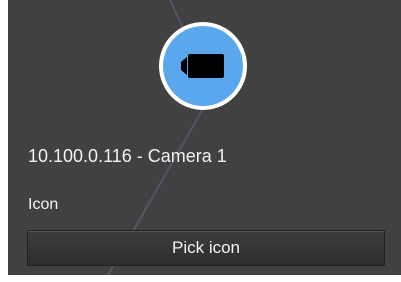  Describe the element at coordinates (206, 248) in the screenshot. I see `pick-icon-button: Pick icon` at that location.